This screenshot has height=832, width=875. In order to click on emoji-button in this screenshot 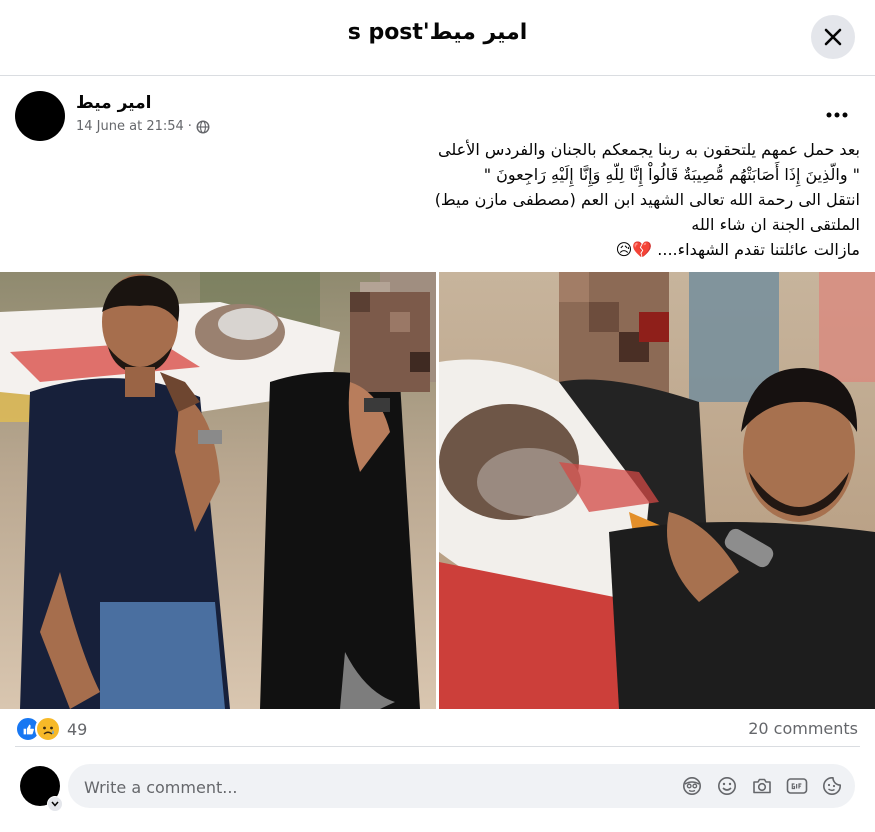, I will do `click(727, 786)`.